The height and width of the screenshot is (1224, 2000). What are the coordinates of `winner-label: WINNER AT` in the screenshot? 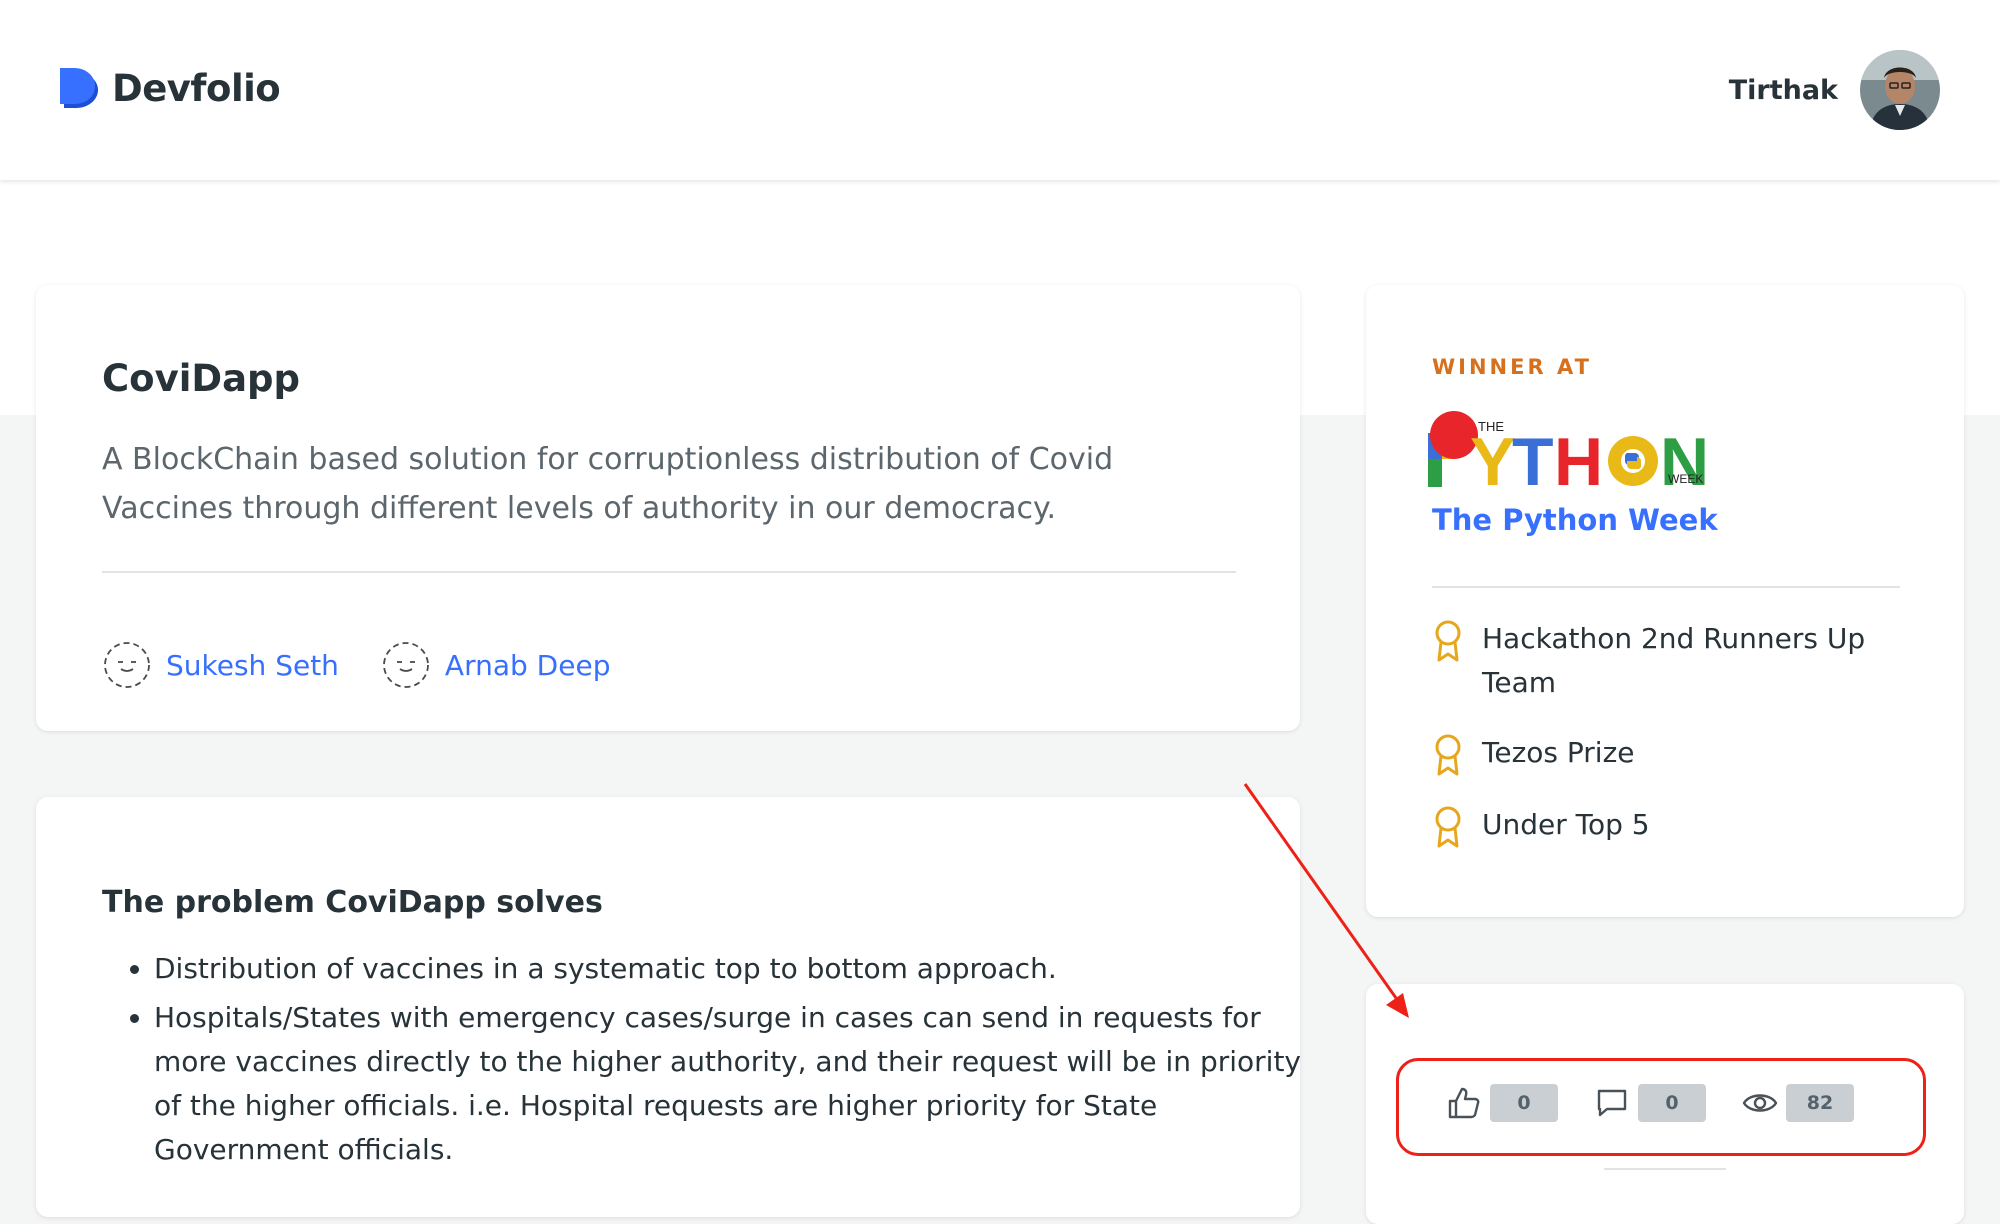 It's located at (1512, 367).